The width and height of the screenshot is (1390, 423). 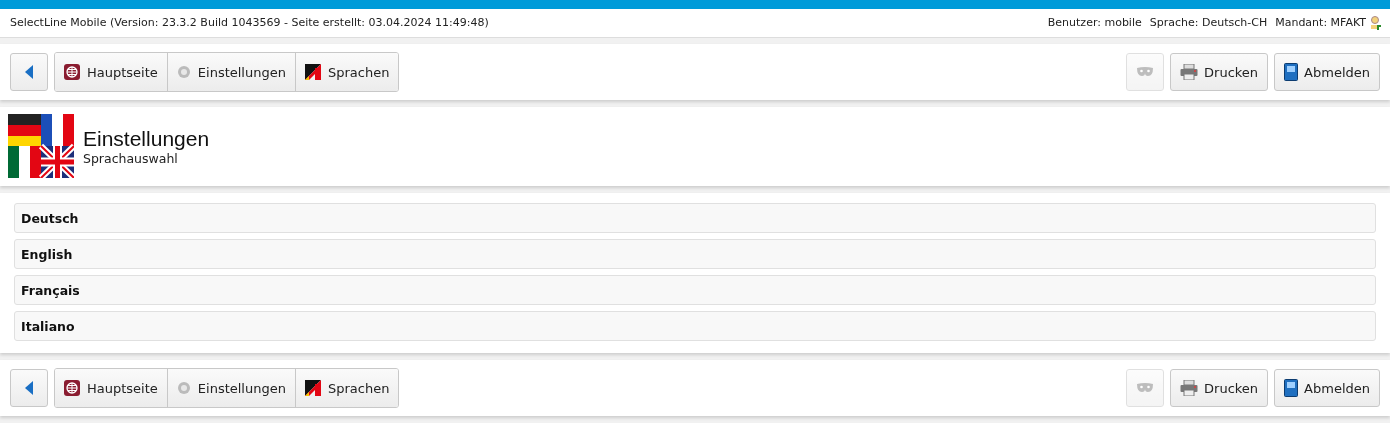 I want to click on page-title: Einstellungen, so click(x=146, y=138).